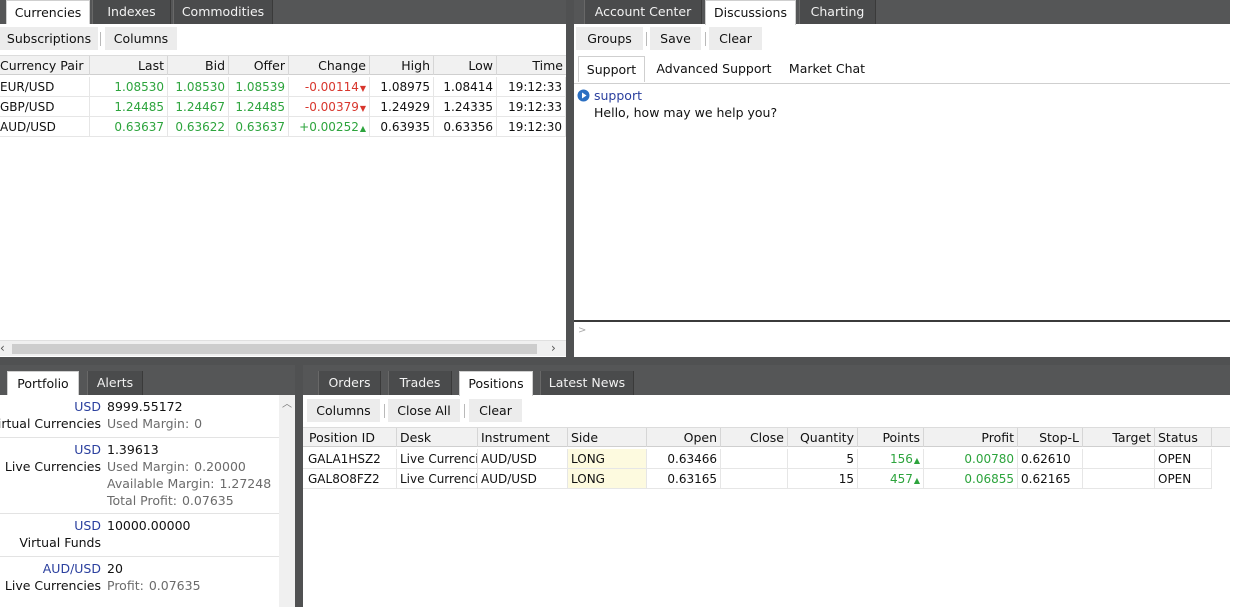 This screenshot has height=607, width=1245. I want to click on portfolio-account: AUD/USD 20 Live Currencies Profit: 0.07635, so click(139, 582).